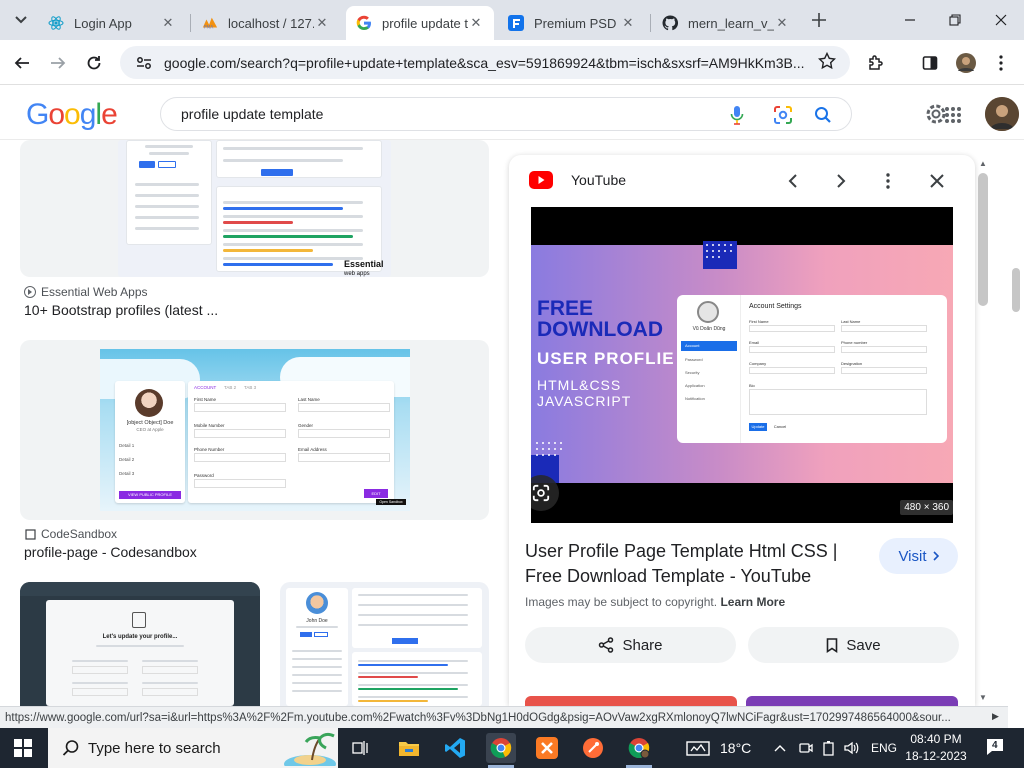 The width and height of the screenshot is (1024, 768). I want to click on notification-center-button: 4, so click(995, 747).